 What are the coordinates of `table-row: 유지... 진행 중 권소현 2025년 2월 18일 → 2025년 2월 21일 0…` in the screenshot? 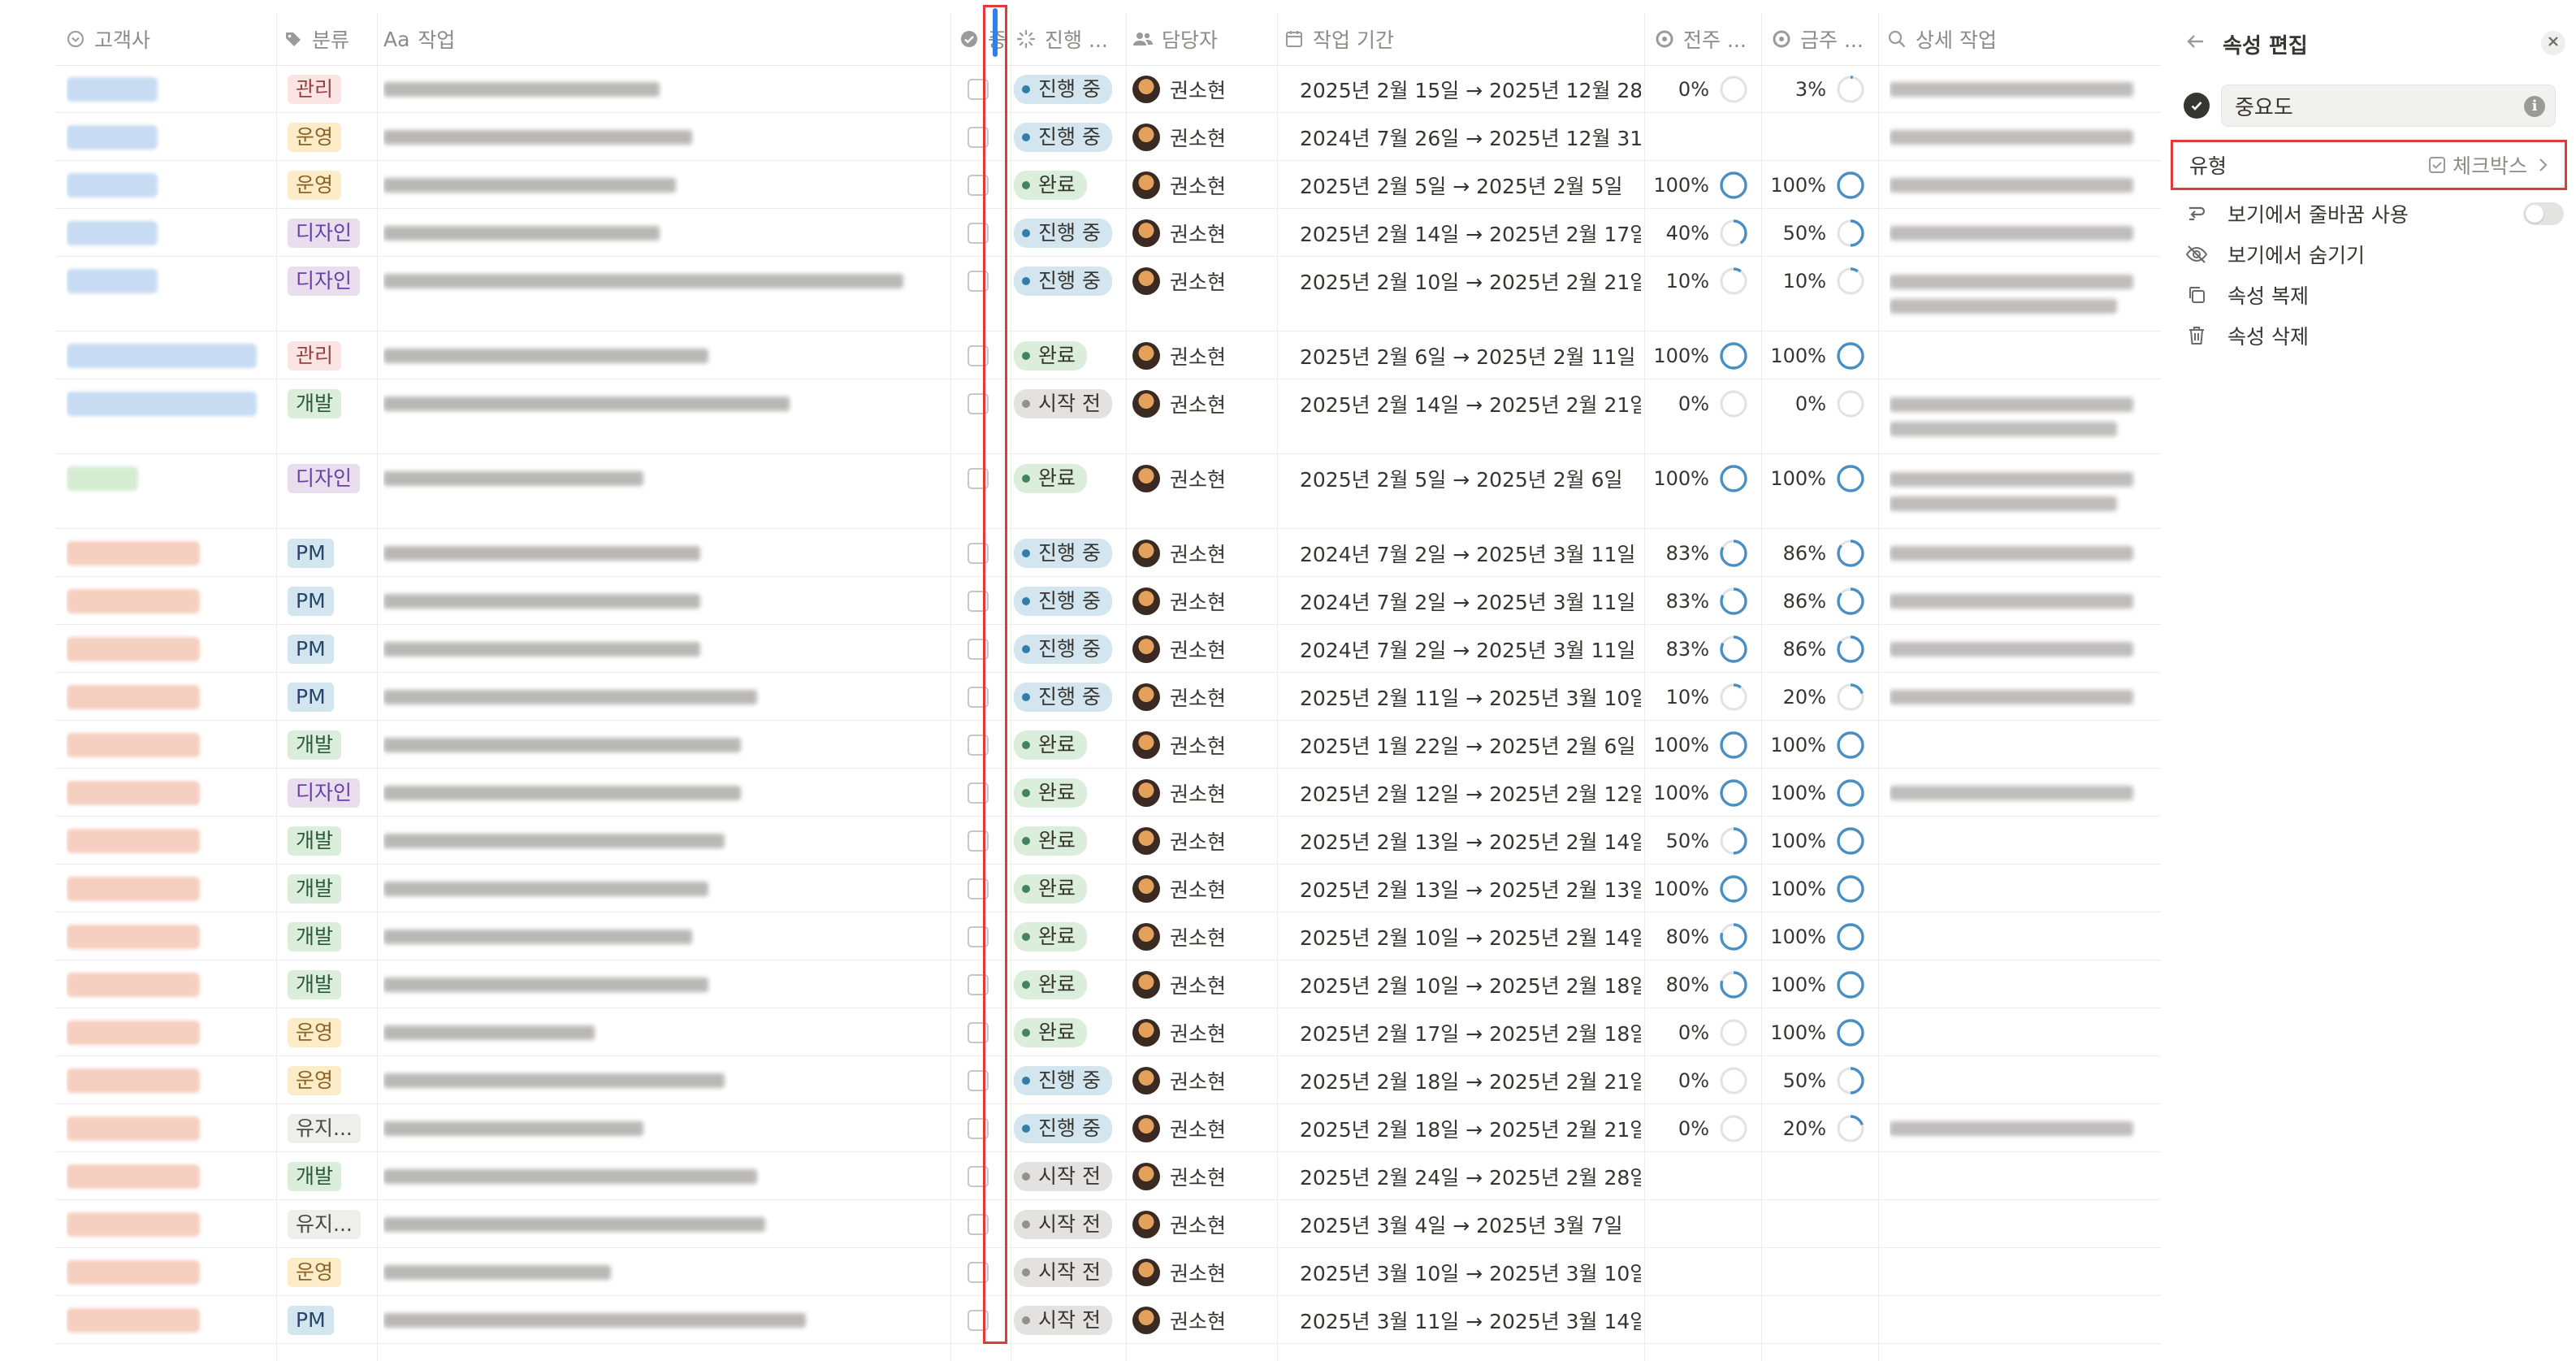 It's located at (1108, 1128).